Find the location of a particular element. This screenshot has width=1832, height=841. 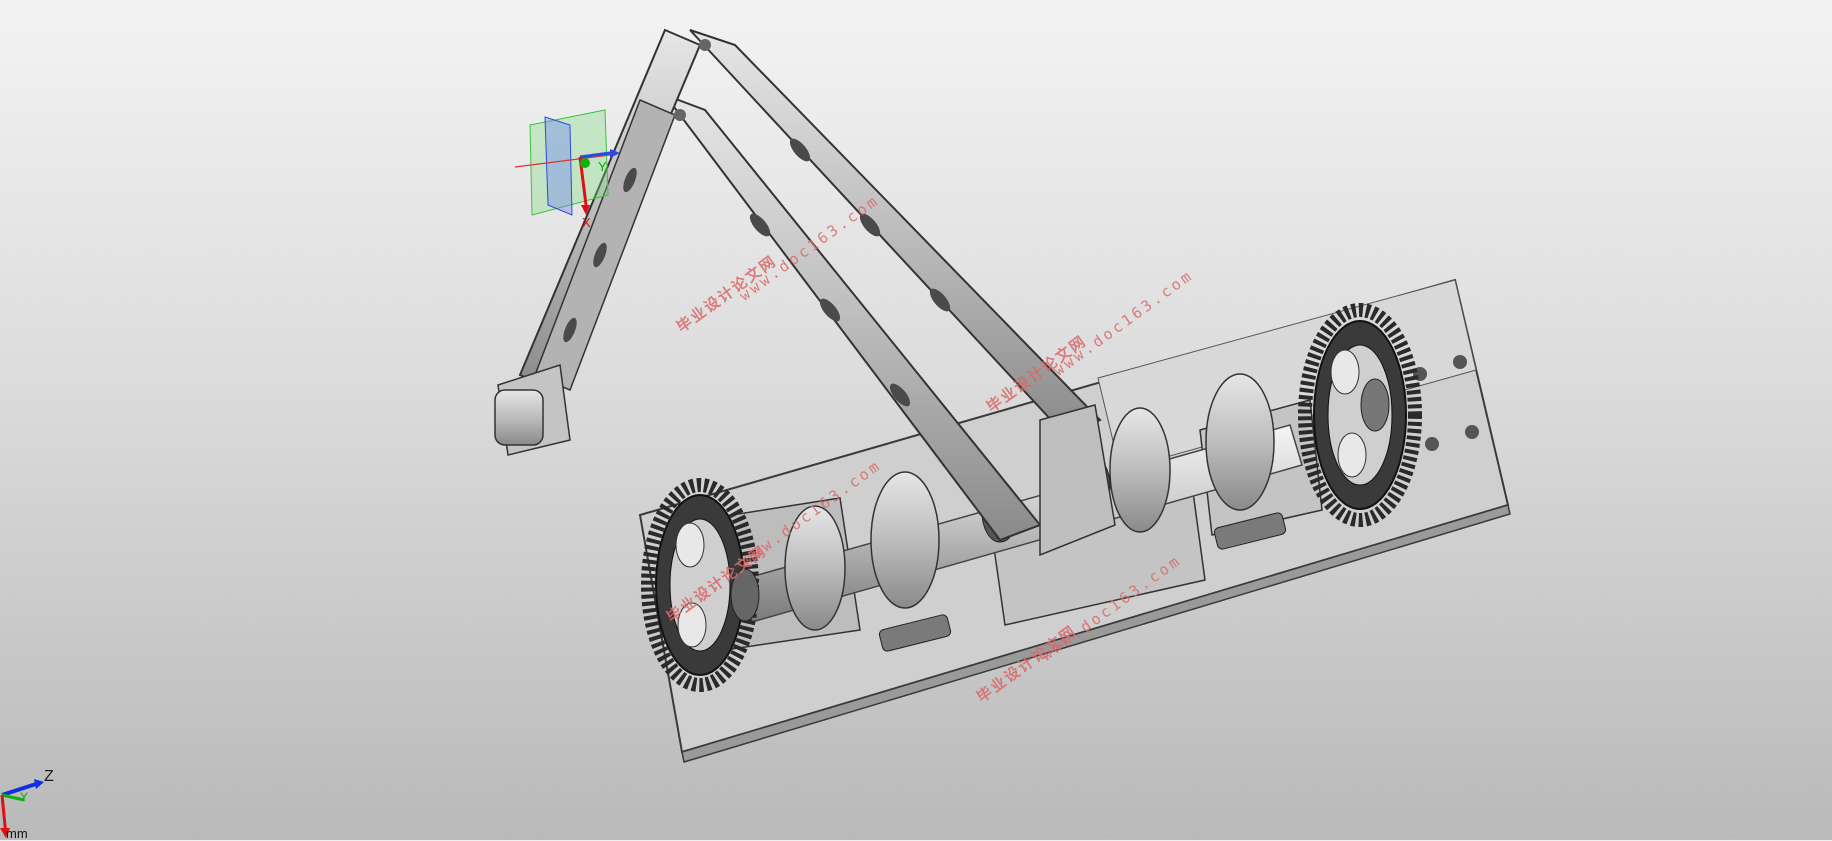

model-triad-y-label: Y is located at coordinates (602, 166).